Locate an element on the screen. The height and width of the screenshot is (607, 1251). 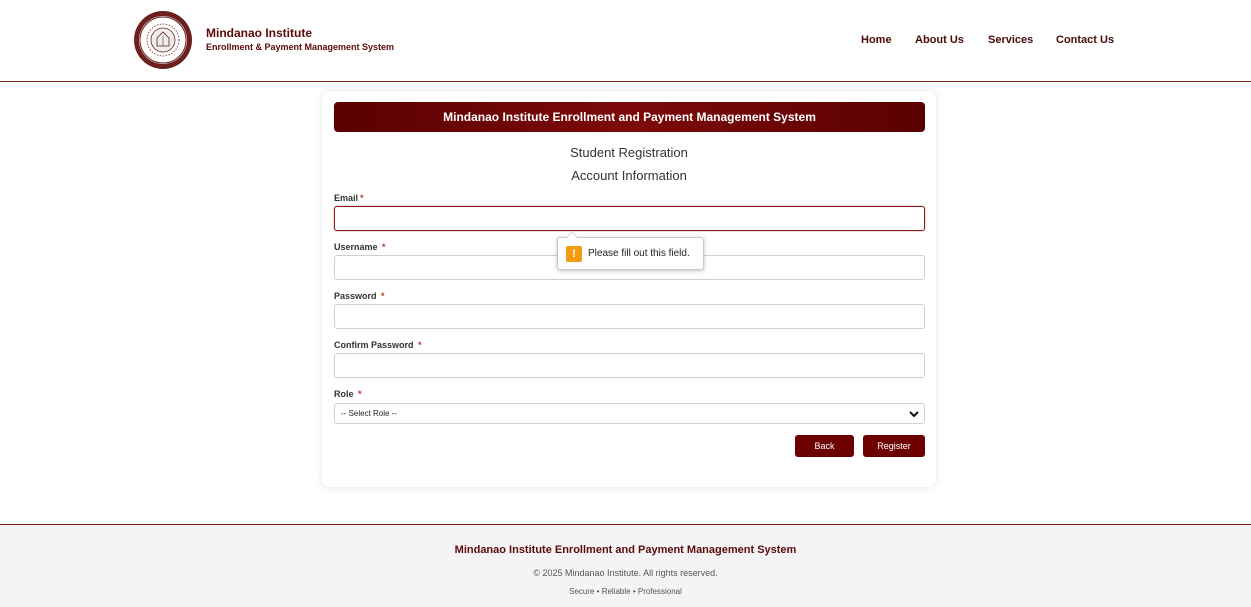
email-label: Email * is located at coordinates (349, 198).